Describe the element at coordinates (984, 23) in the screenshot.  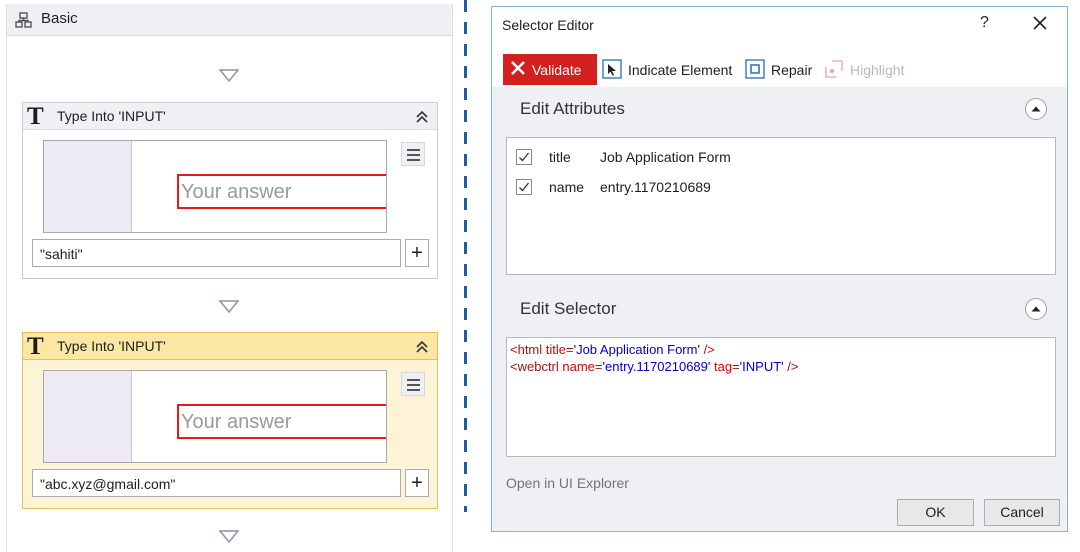
I see `help-button: ?` at that location.